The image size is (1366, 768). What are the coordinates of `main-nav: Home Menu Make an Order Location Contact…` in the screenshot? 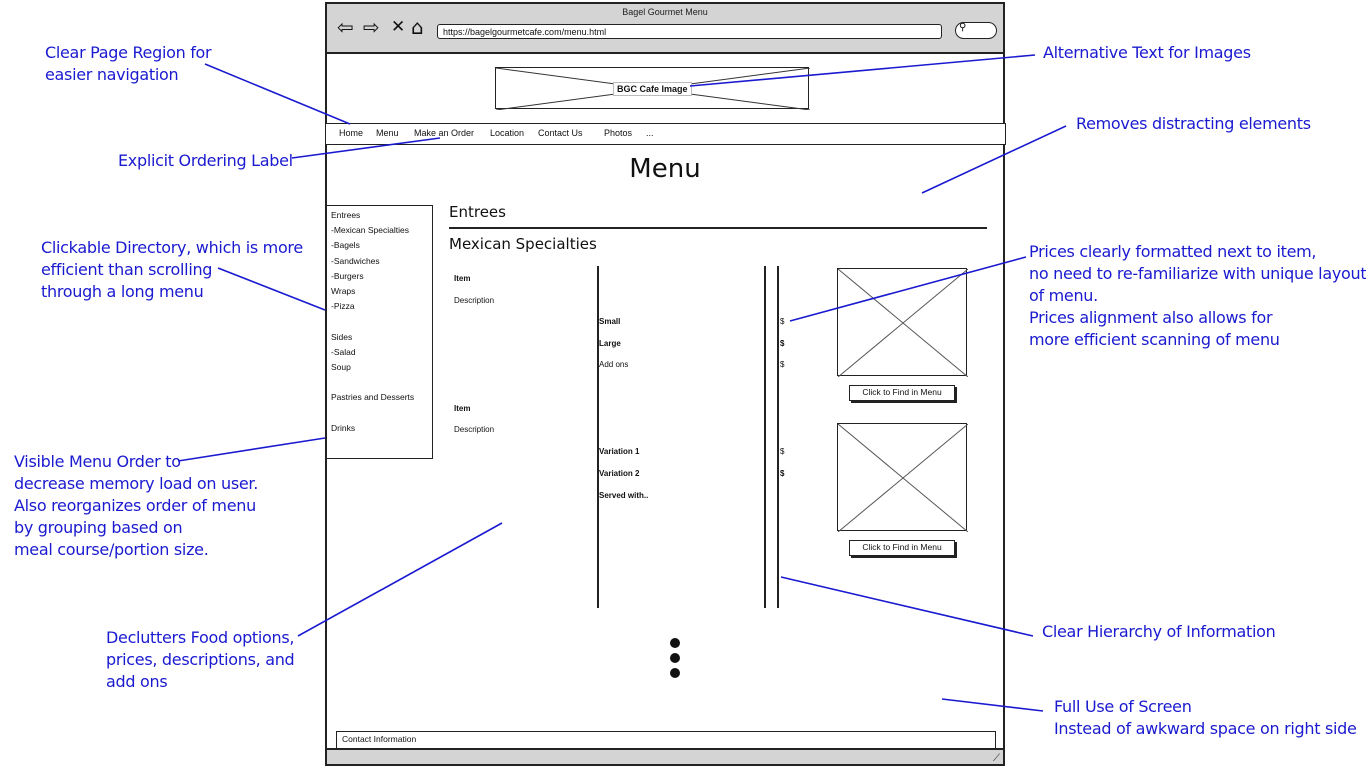 It's located at (665, 134).